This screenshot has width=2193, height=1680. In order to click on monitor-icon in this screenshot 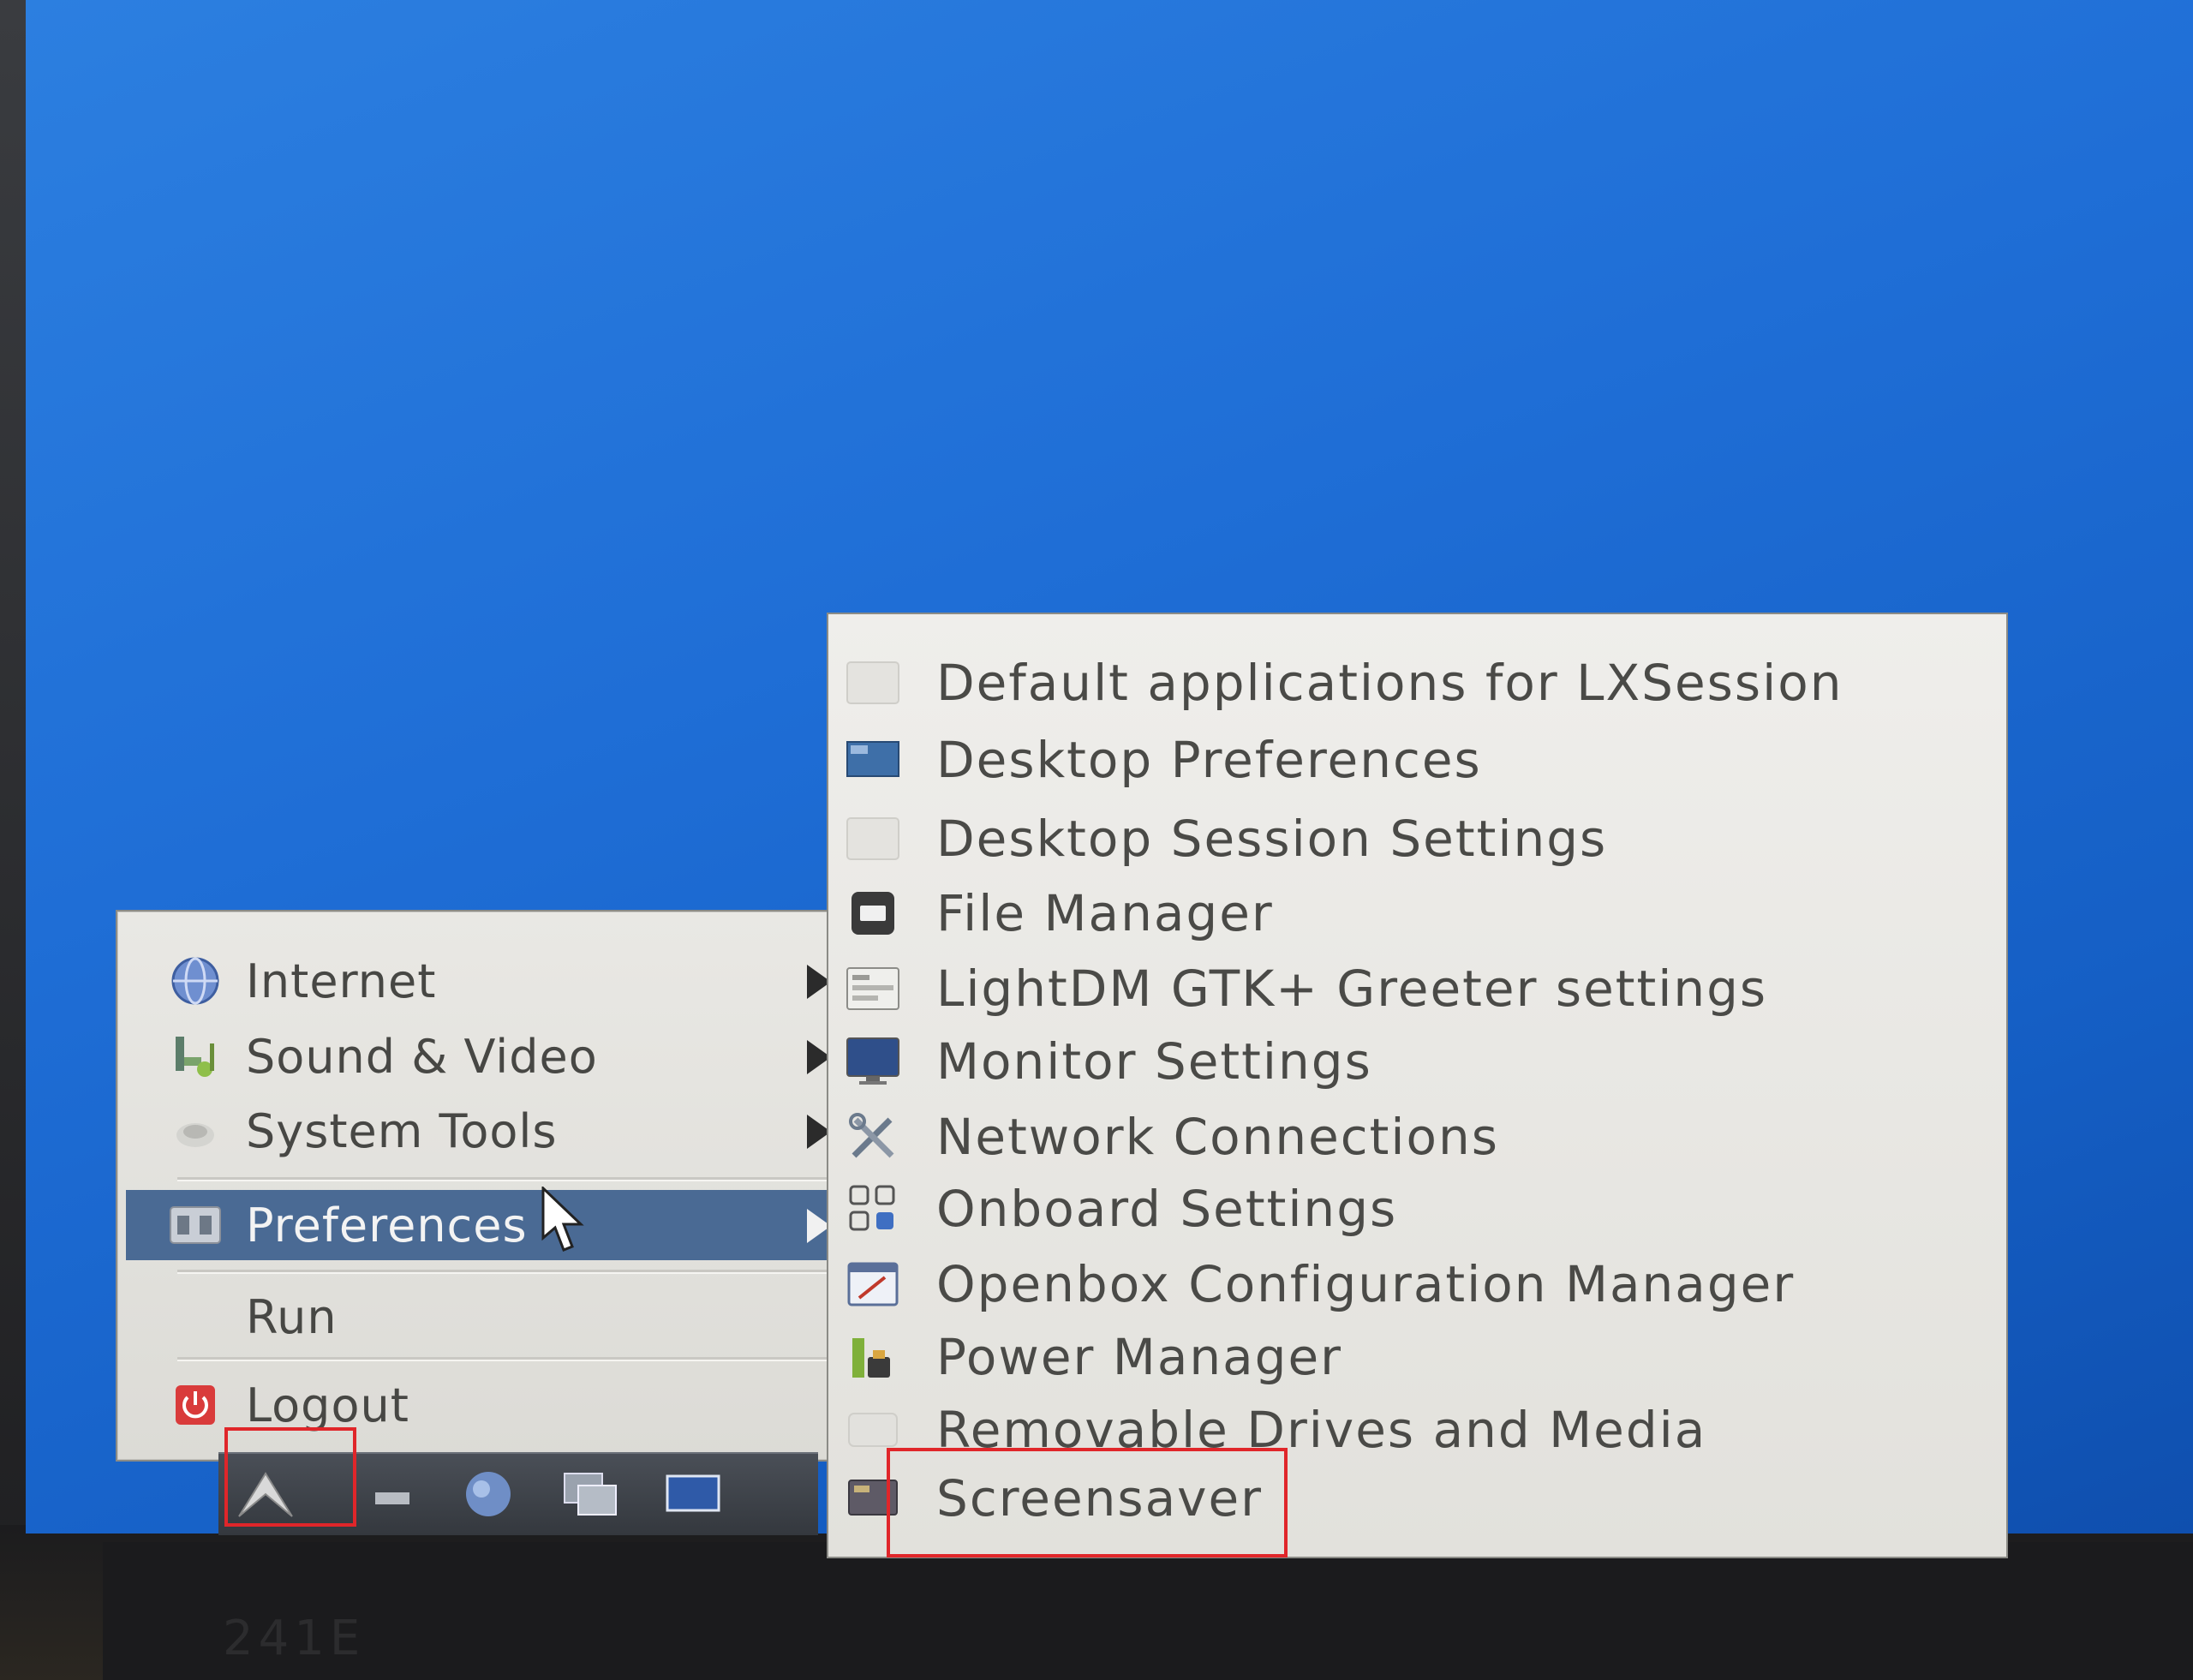, I will do `click(873, 1061)`.